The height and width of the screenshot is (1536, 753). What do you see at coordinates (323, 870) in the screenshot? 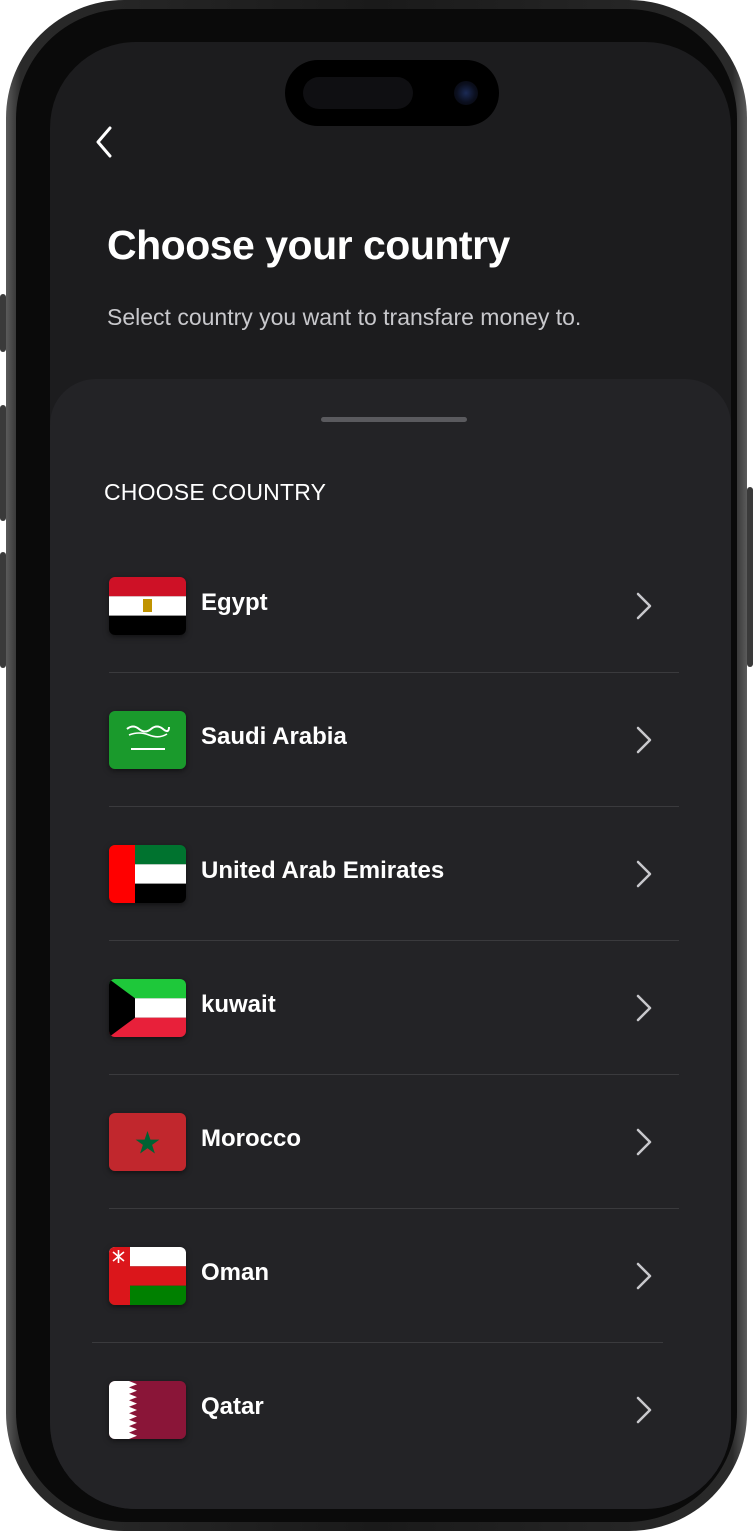
I see `country-name: United Arab Emirates` at bounding box center [323, 870].